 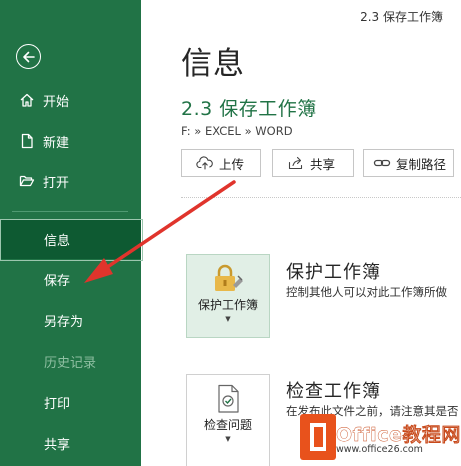 I want to click on watermark-url: www.office26.com, so click(x=379, y=449).